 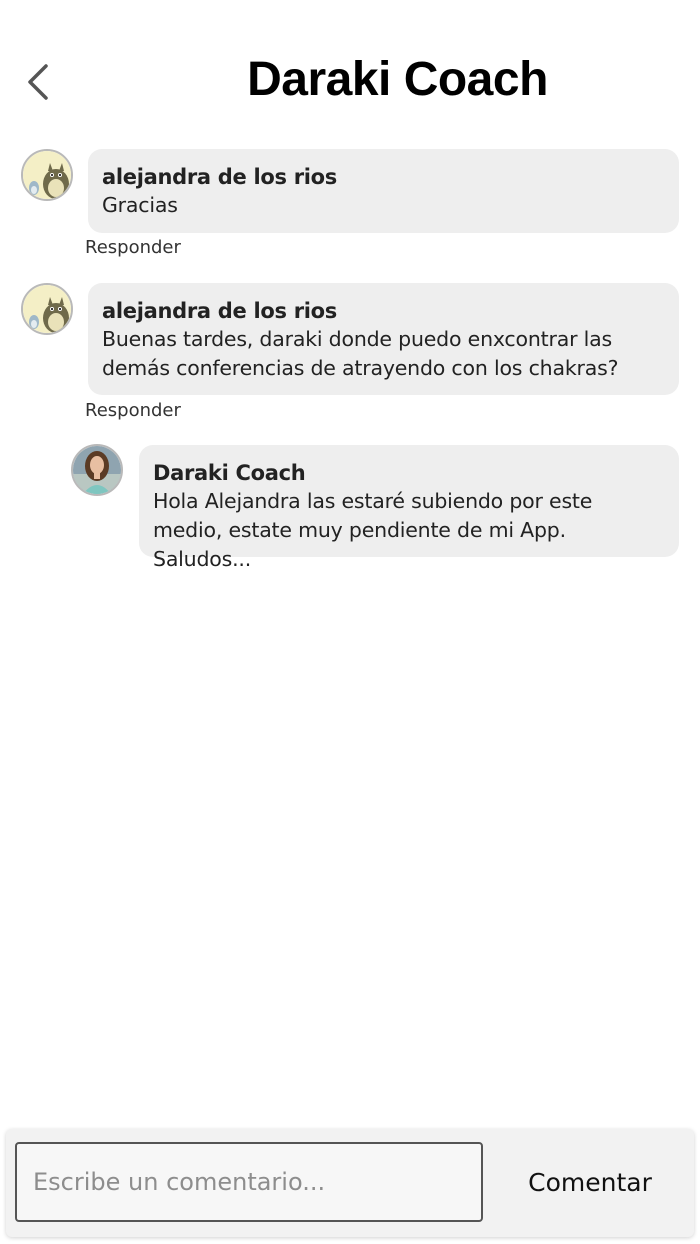 I want to click on submit-comment-button: Comentar, so click(x=590, y=1182).